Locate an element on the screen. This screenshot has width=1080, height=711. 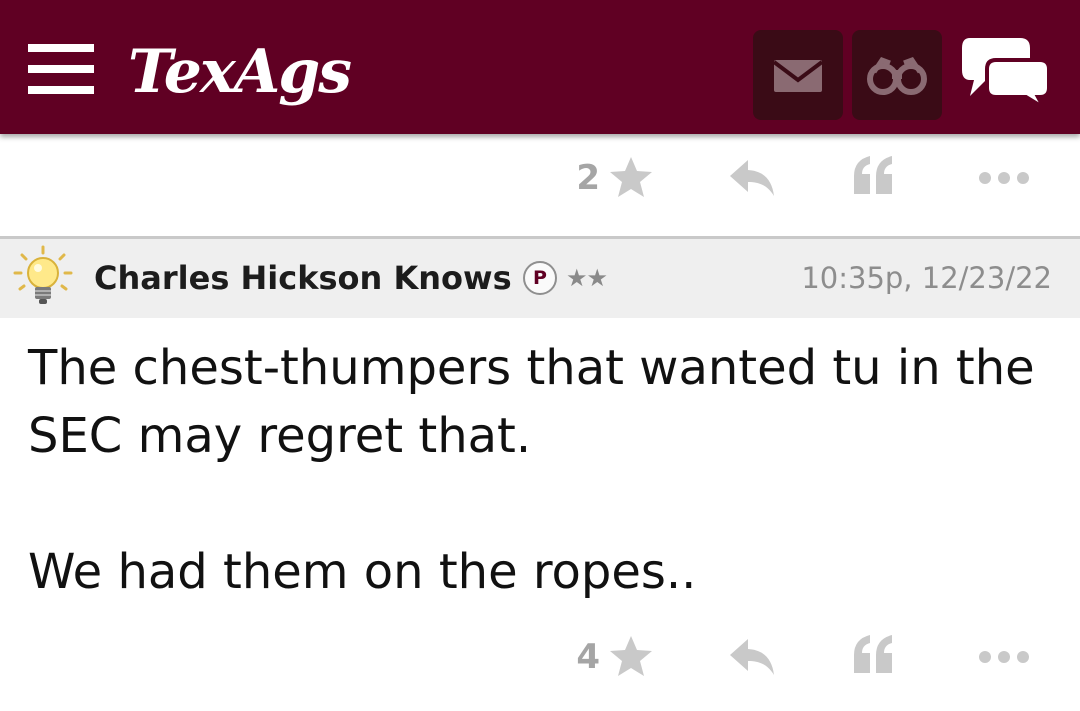
mail-icon is located at coordinates (798, 76).